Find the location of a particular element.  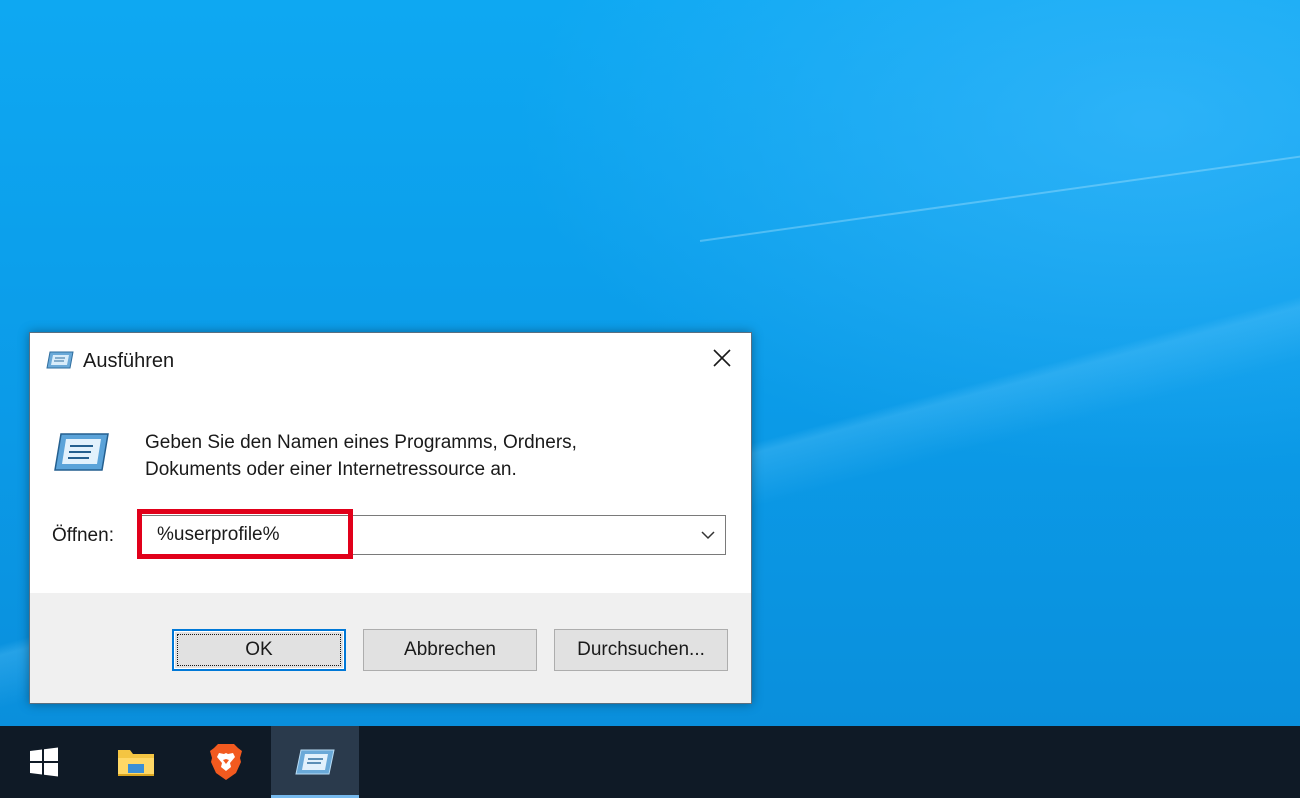

run-dialog-icon is located at coordinates (315, 762).